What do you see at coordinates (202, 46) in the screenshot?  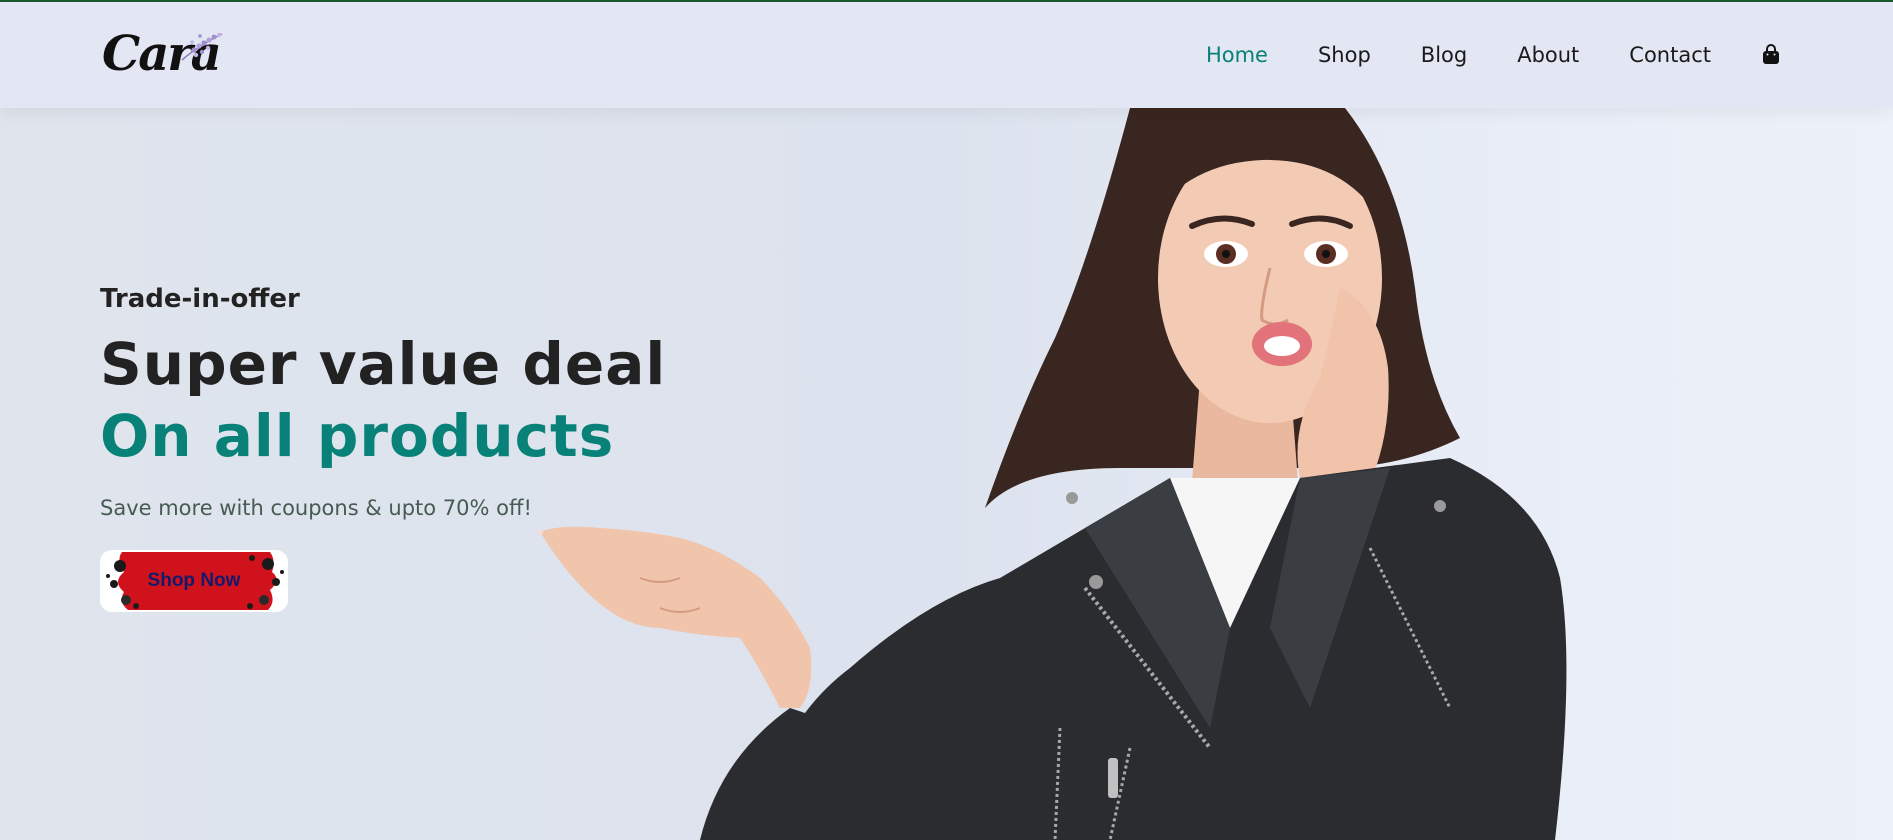 I see `lavender-sprig-icon` at bounding box center [202, 46].